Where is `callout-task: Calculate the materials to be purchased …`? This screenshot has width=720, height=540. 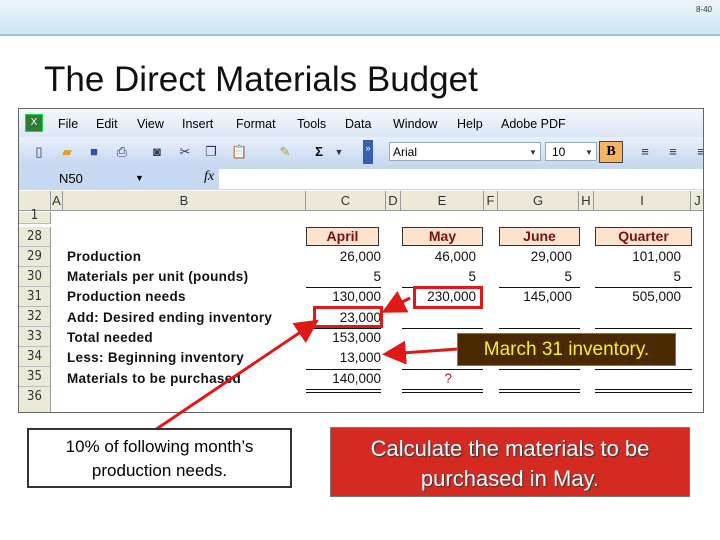 callout-task: Calculate the materials to be purchased … is located at coordinates (510, 462).